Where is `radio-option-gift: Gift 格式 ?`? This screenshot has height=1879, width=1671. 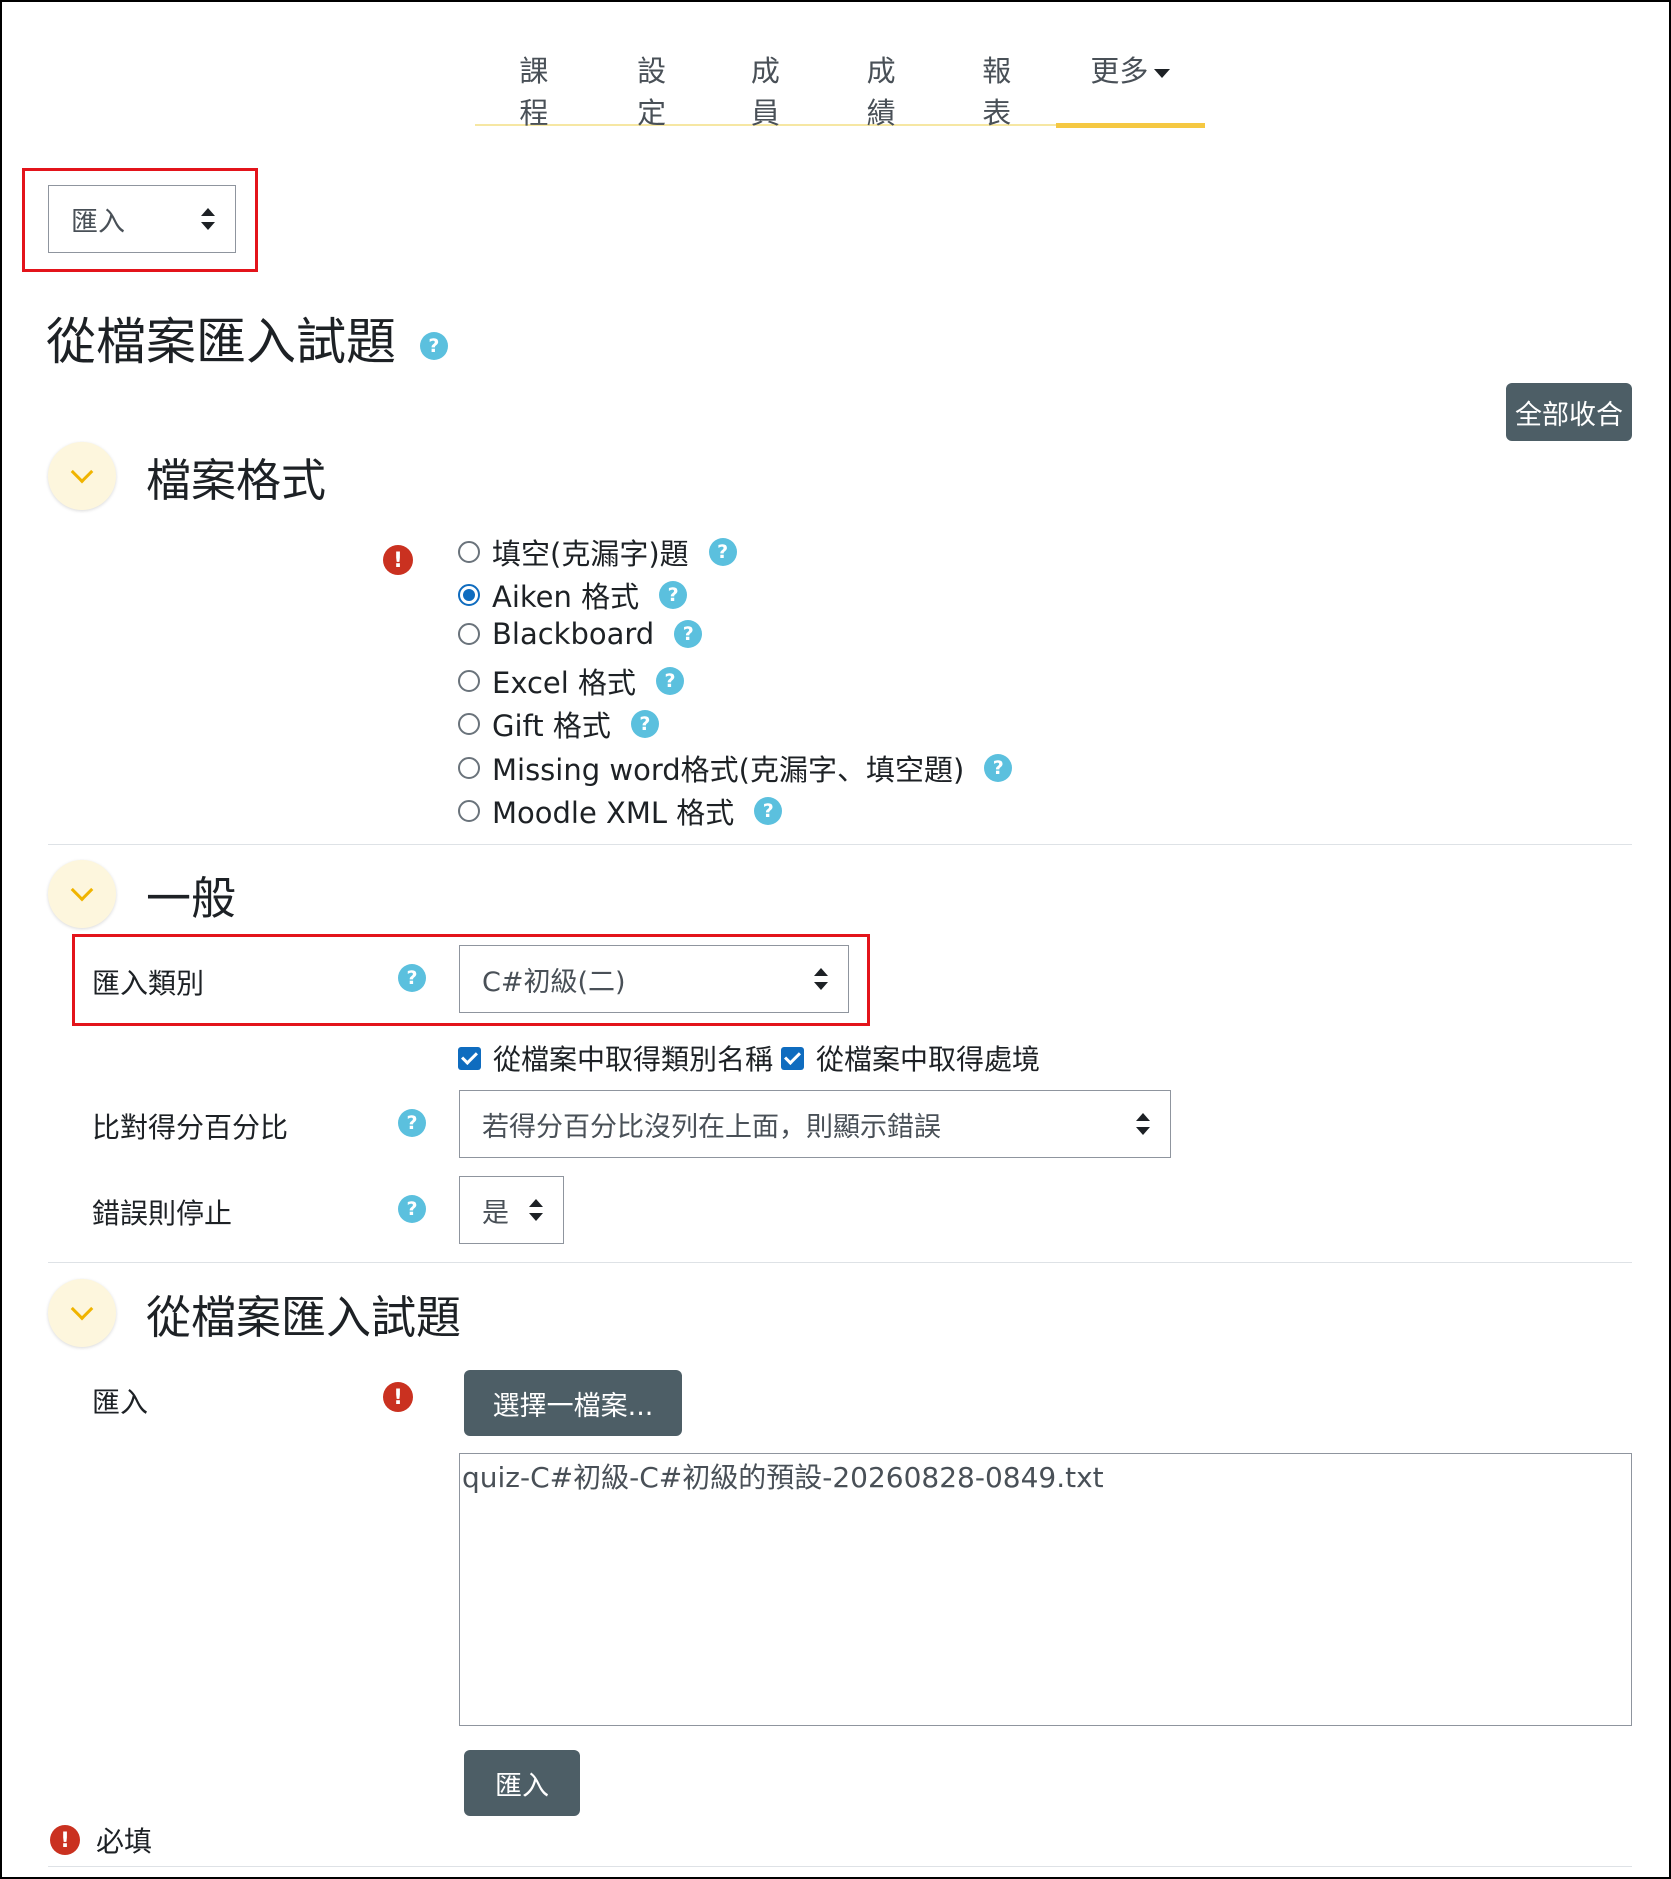
radio-option-gift: Gift 格式 ? is located at coordinates (558, 724).